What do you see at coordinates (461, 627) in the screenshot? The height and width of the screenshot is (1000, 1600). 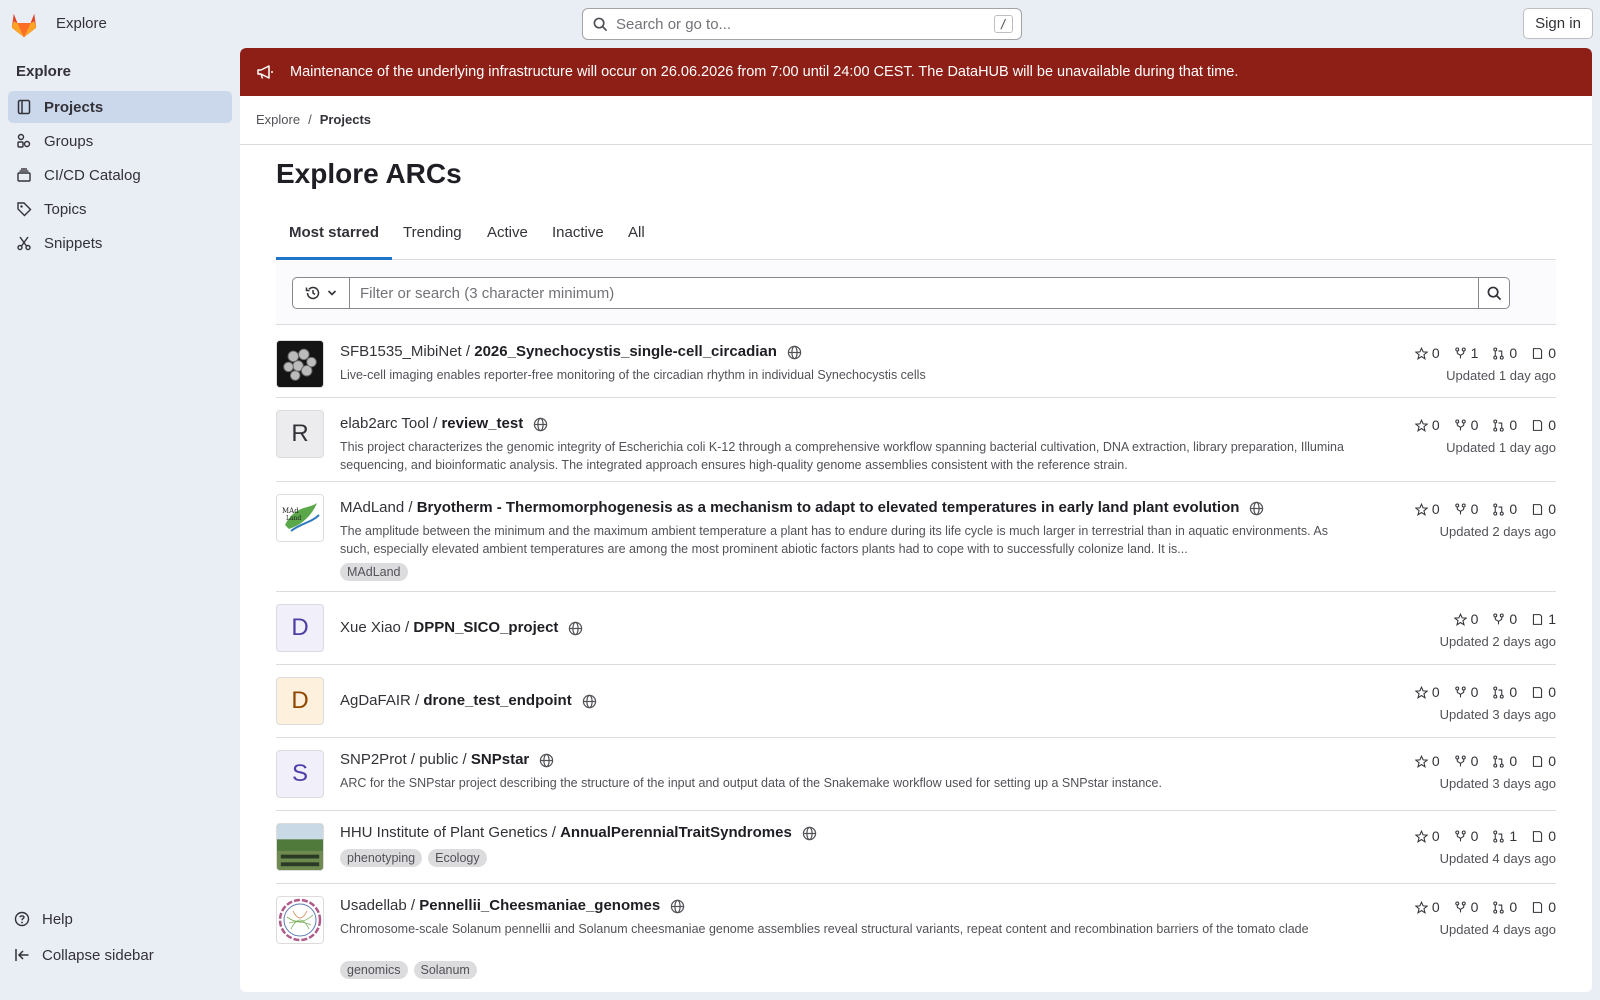 I see `project-name-link: Xue Xiao / DPPN_SICO_project` at bounding box center [461, 627].